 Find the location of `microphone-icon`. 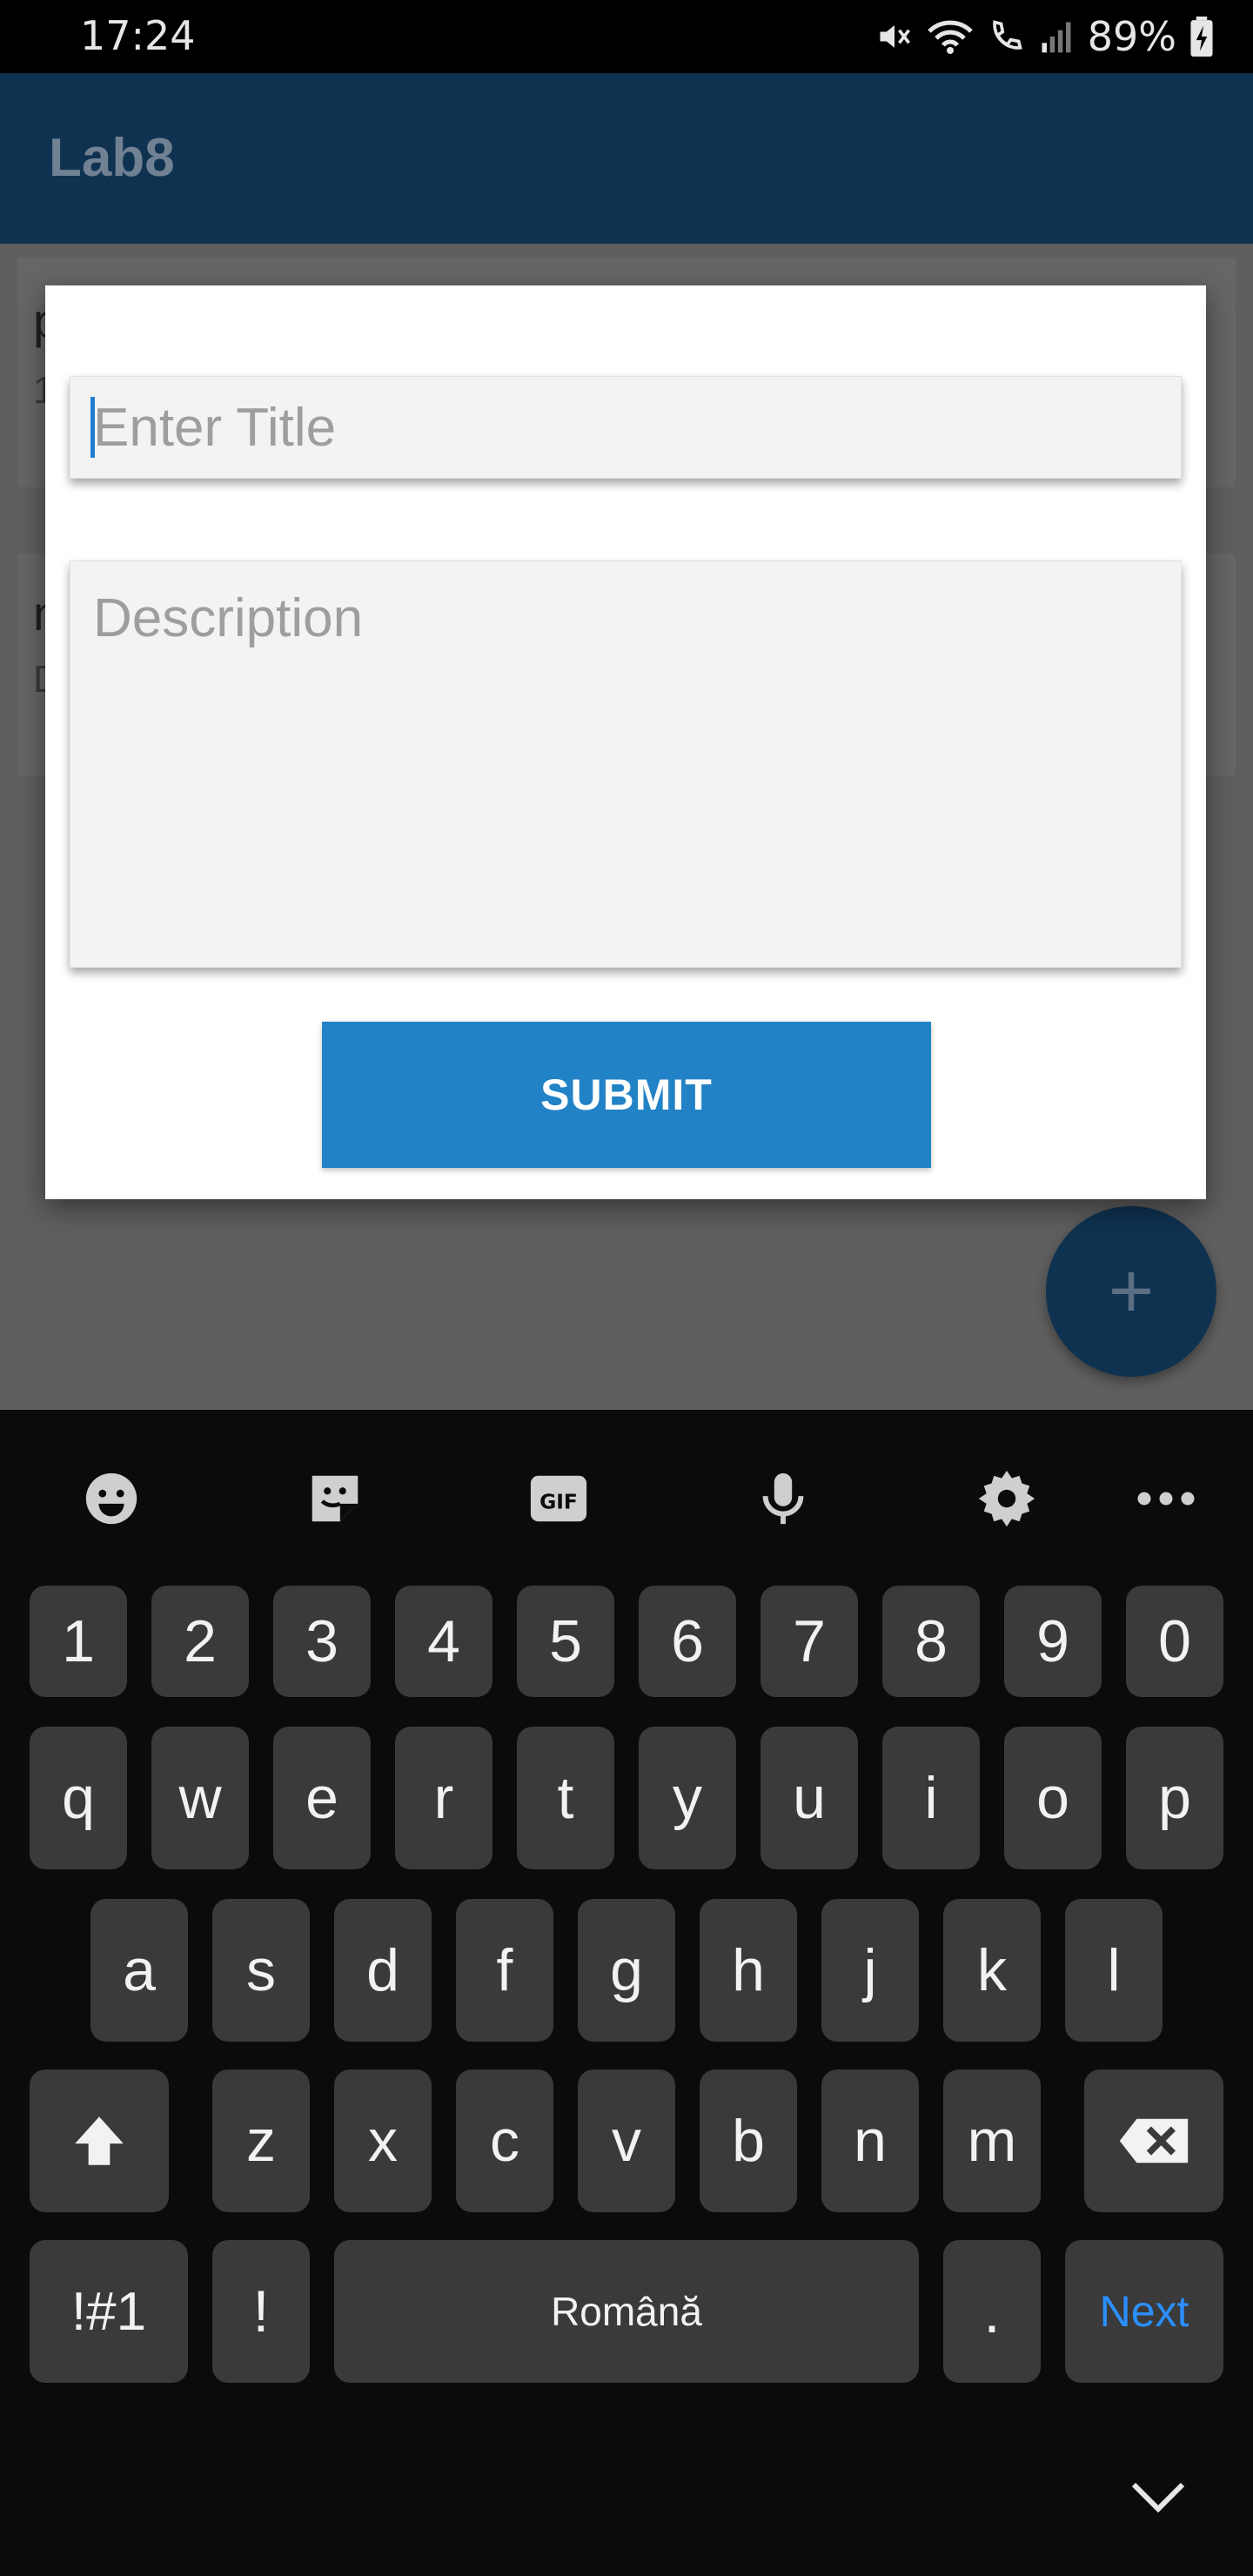

microphone-icon is located at coordinates (783, 1498).